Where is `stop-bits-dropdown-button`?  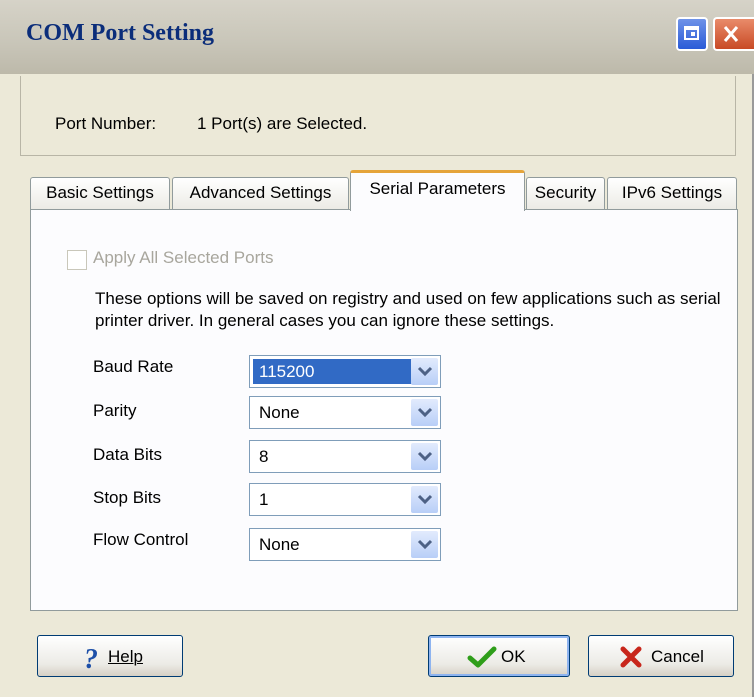
stop-bits-dropdown-button is located at coordinates (424, 499).